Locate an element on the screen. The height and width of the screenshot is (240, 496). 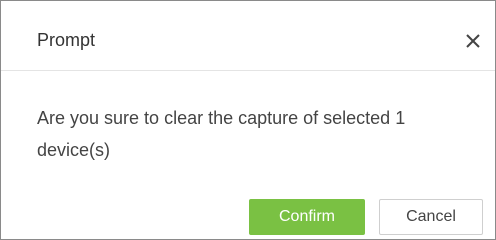
close-icon is located at coordinates (473, 41).